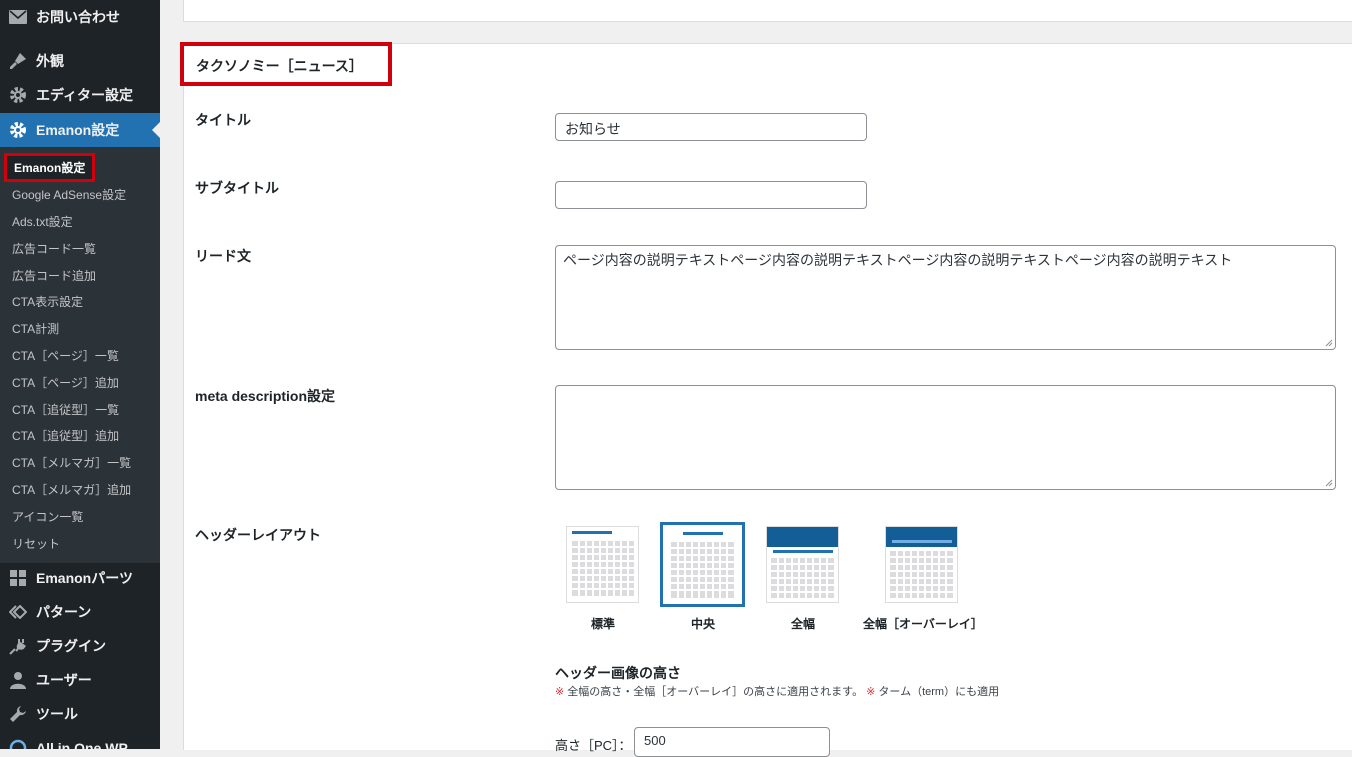  I want to click on menu-item-emanon-parts: Emanonパーツ, so click(80, 578).